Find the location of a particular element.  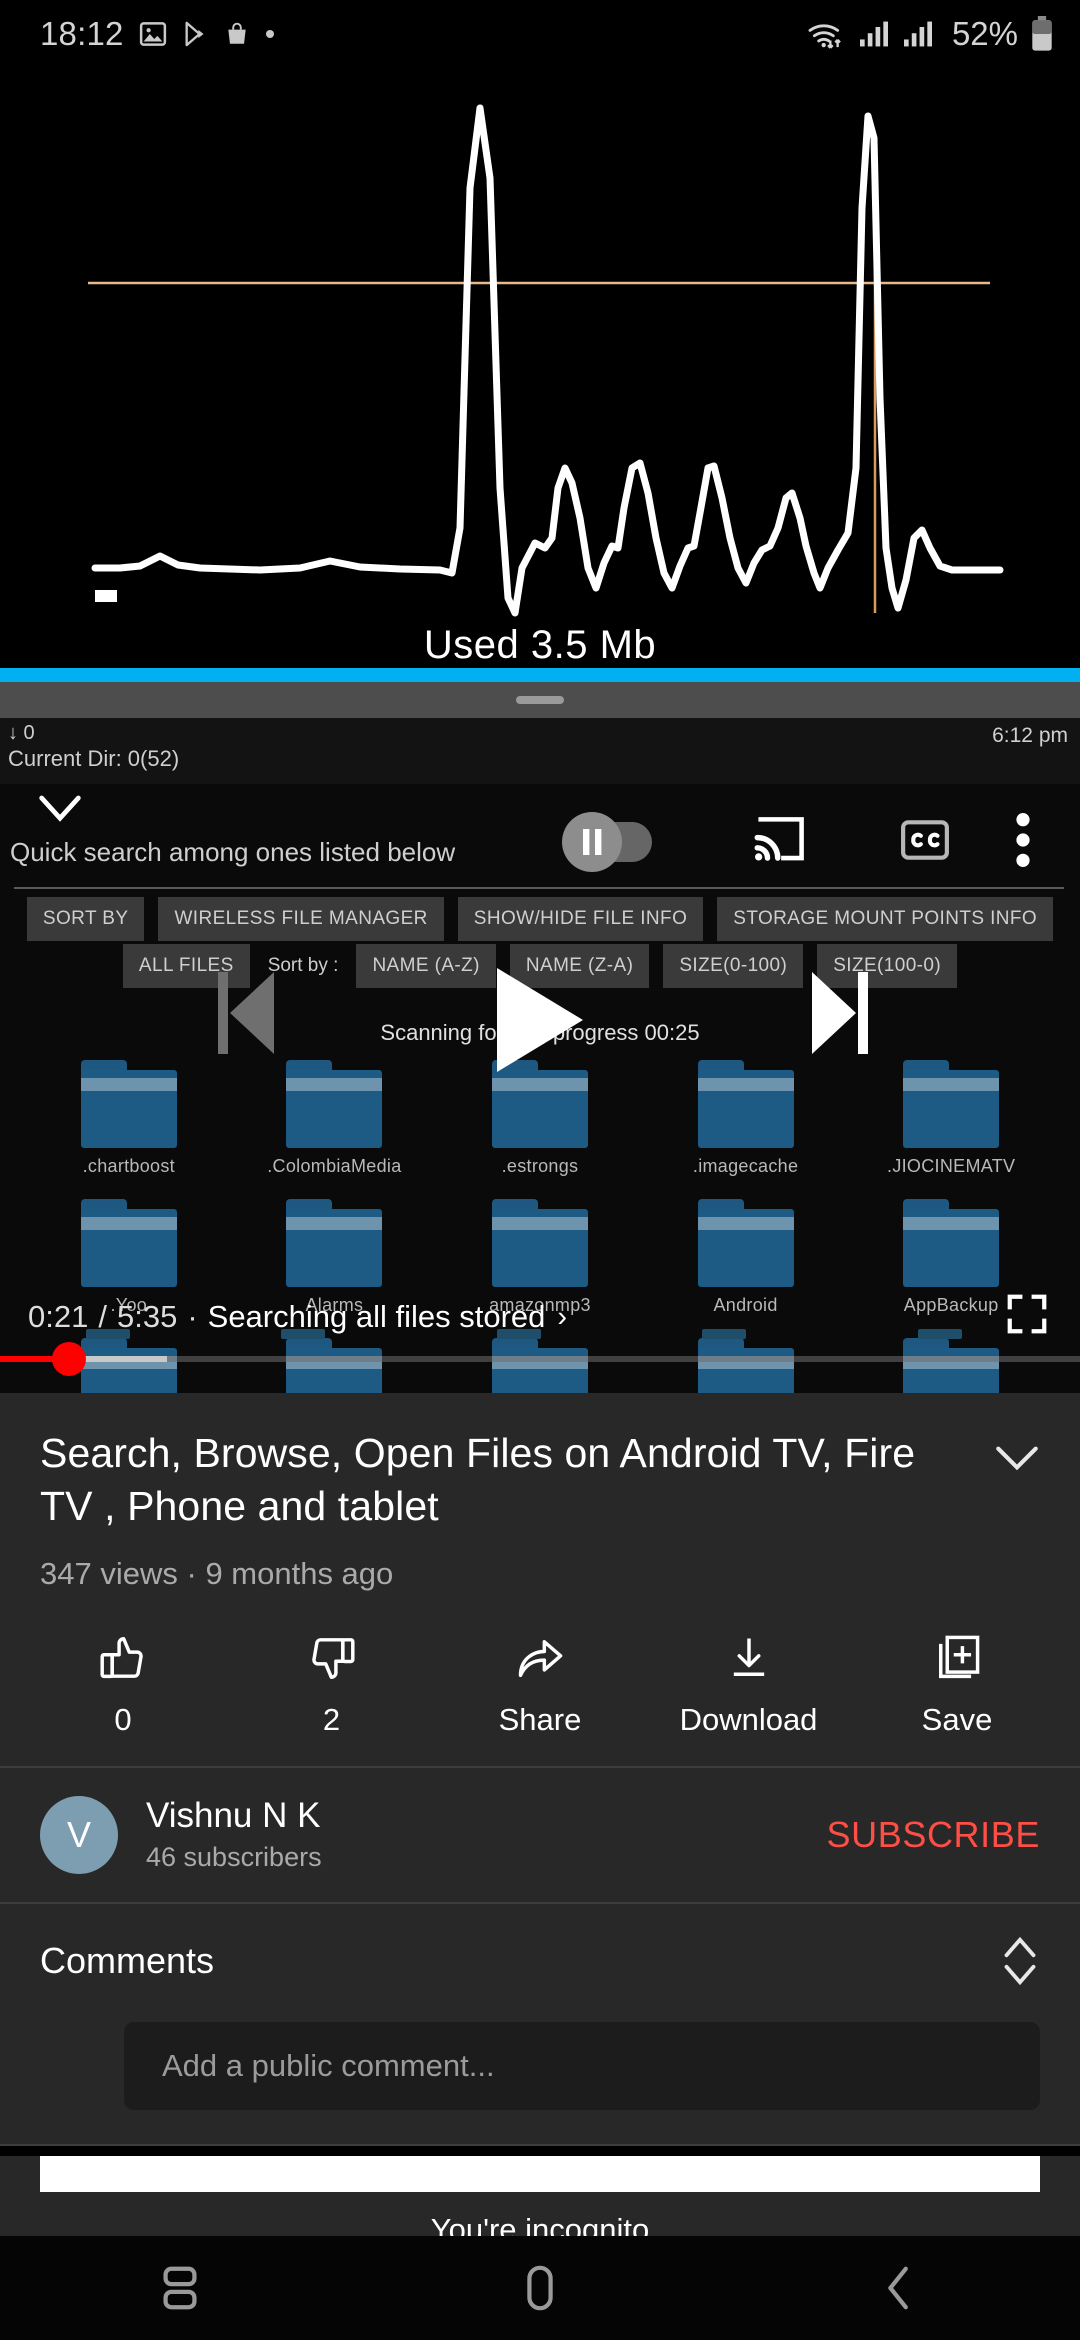

video-action-row: 0 2 Share Download Save is located at coordinates (540, 1678).